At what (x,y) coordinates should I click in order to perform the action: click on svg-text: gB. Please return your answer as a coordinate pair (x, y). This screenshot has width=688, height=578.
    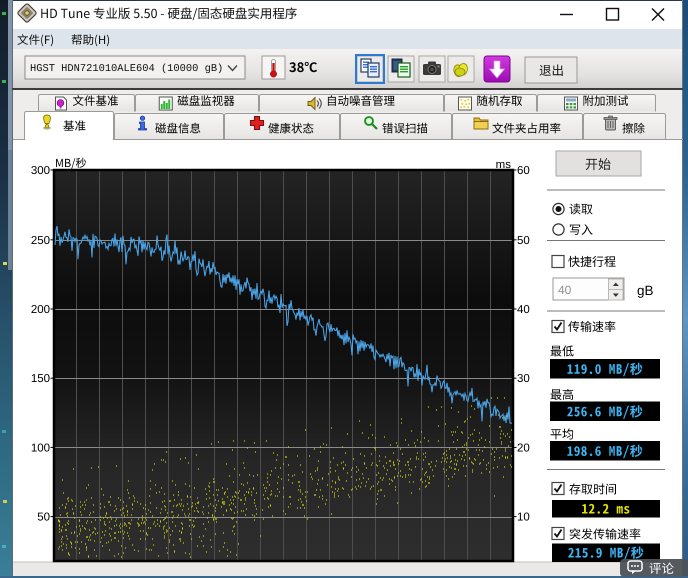
    Looking at the image, I should click on (645, 290).